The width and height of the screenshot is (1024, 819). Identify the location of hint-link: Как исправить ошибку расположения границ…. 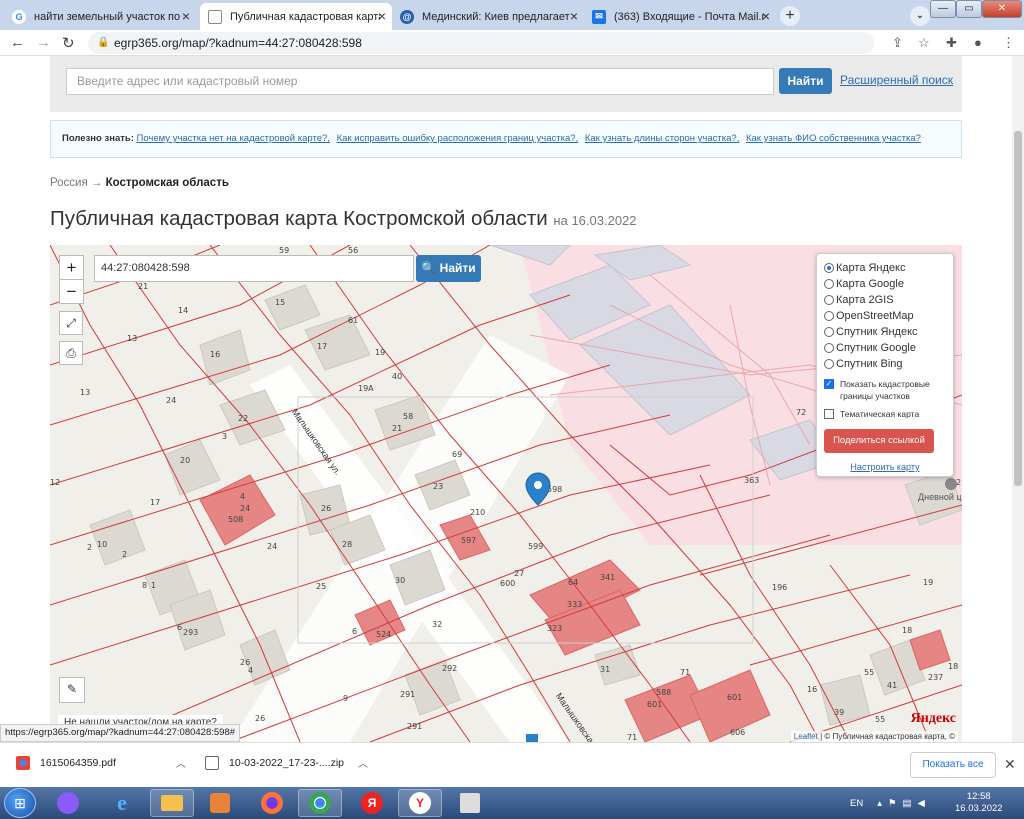
(458, 138).